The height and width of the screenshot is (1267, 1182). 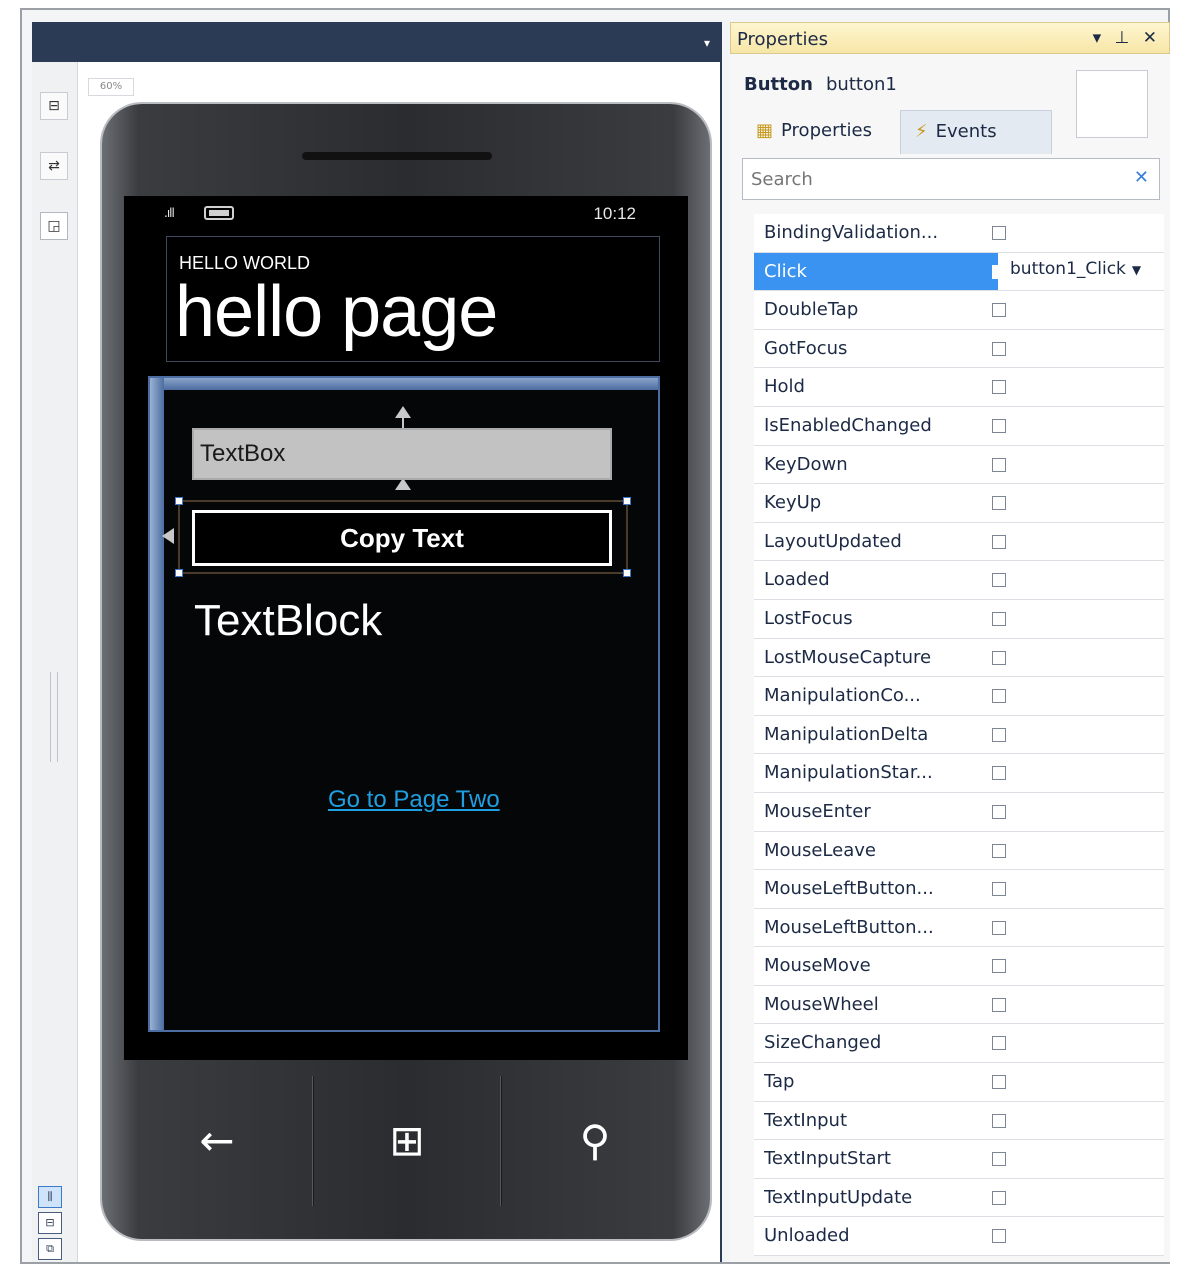 I want to click on event-row: Unloaded, so click(x=959, y=1237).